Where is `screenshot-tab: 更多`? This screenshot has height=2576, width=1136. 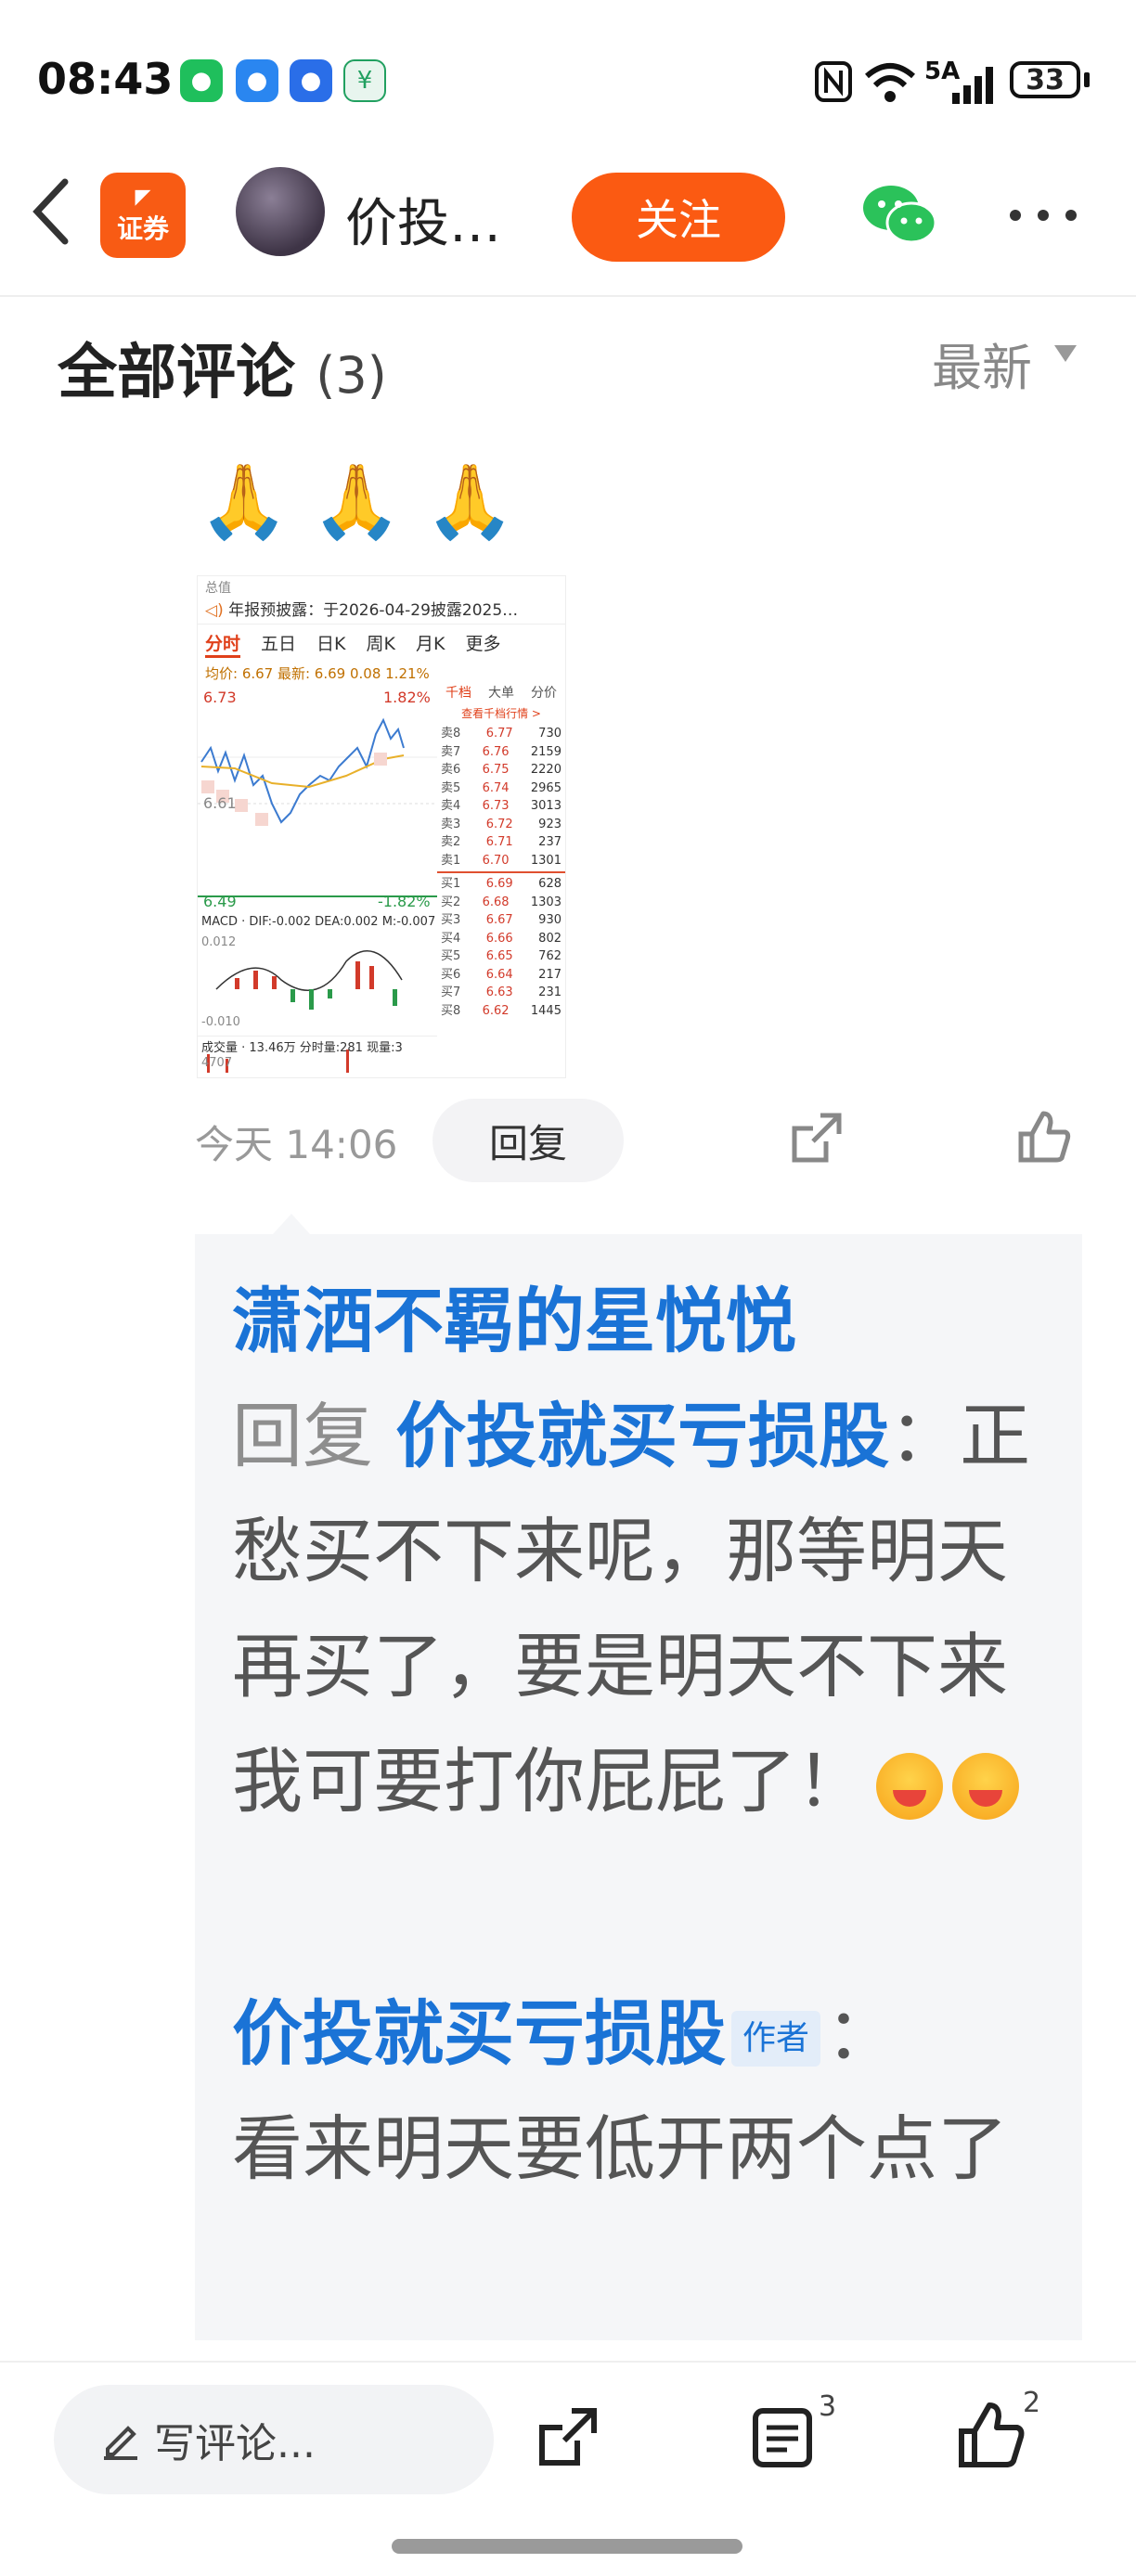
screenshot-tab: 更多 is located at coordinates (483, 644).